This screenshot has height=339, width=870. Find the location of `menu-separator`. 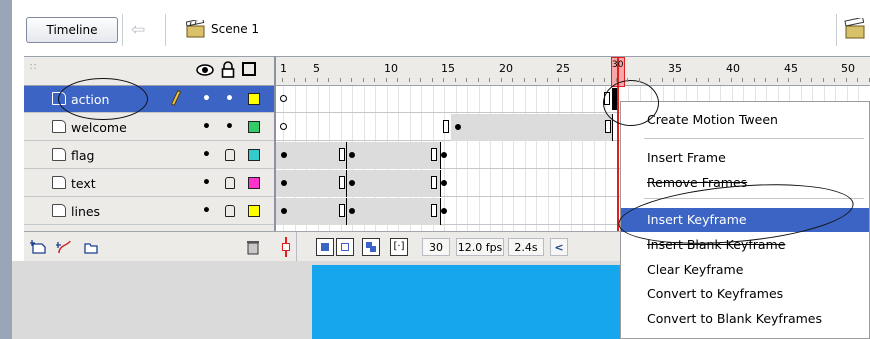

menu-separator is located at coordinates (754, 138).